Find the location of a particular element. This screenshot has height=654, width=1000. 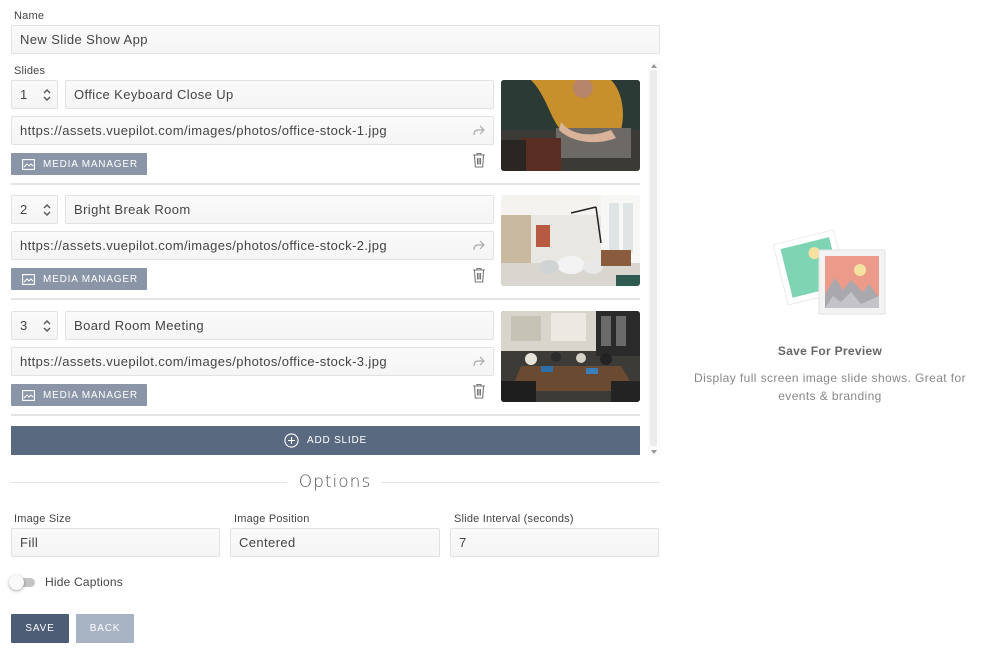

add-slide-label: ADD SLIDE is located at coordinates (337, 440).